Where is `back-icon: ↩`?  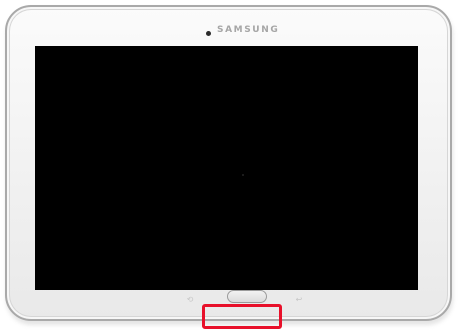 back-icon: ↩ is located at coordinates (299, 300).